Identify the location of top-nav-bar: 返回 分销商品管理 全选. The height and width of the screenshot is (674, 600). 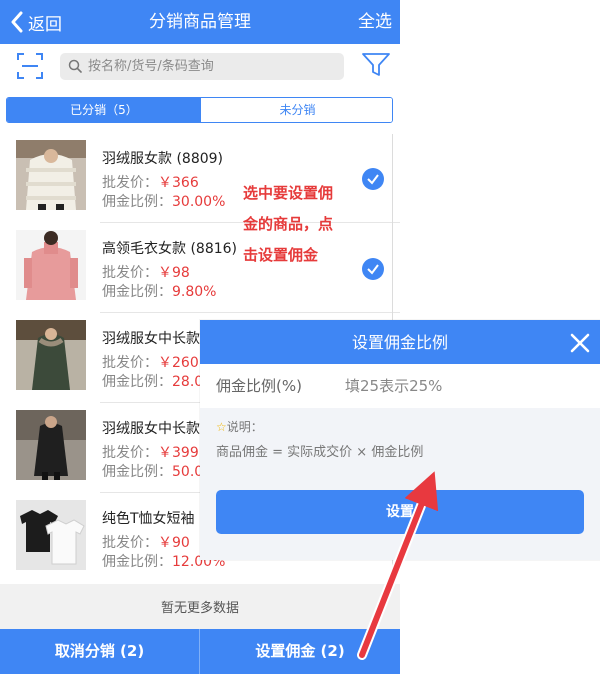
(200, 22).